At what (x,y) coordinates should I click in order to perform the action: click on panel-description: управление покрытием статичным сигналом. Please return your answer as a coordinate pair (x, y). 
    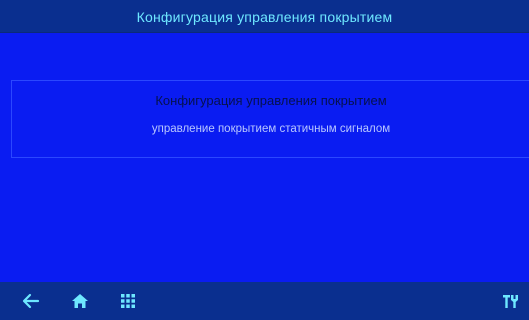
    Looking at the image, I should click on (271, 129).